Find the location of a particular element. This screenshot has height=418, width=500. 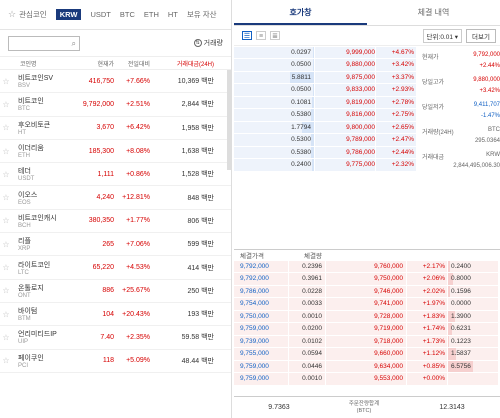

bid-row: 9,759,000 0.0446 9,634,000 +0.85% 6.5756 is located at coordinates (367, 366).